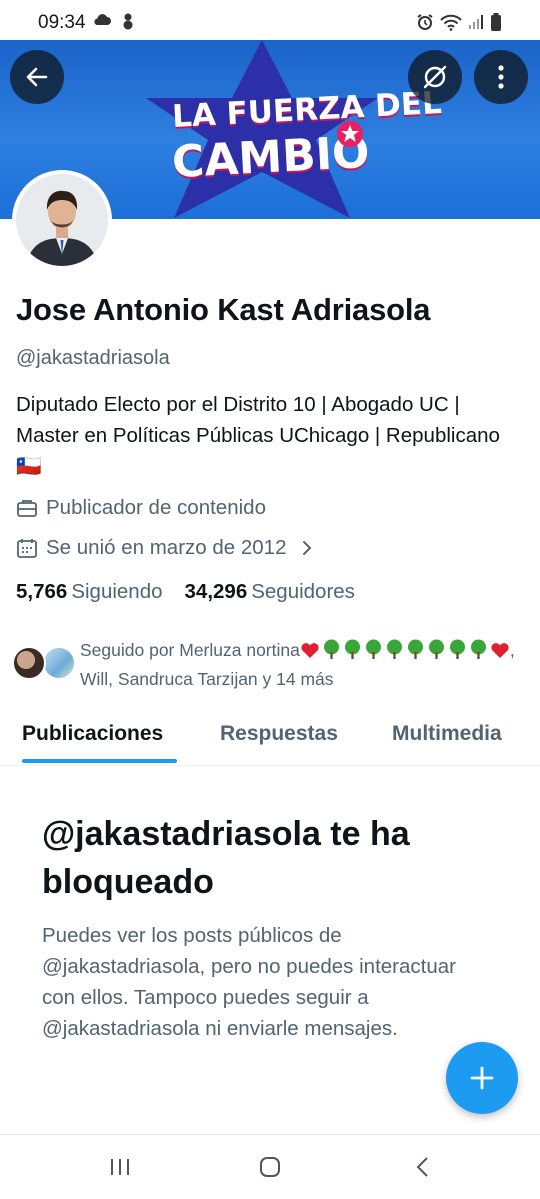  What do you see at coordinates (350, 134) in the screenshot?
I see `banner-star-icon` at bounding box center [350, 134].